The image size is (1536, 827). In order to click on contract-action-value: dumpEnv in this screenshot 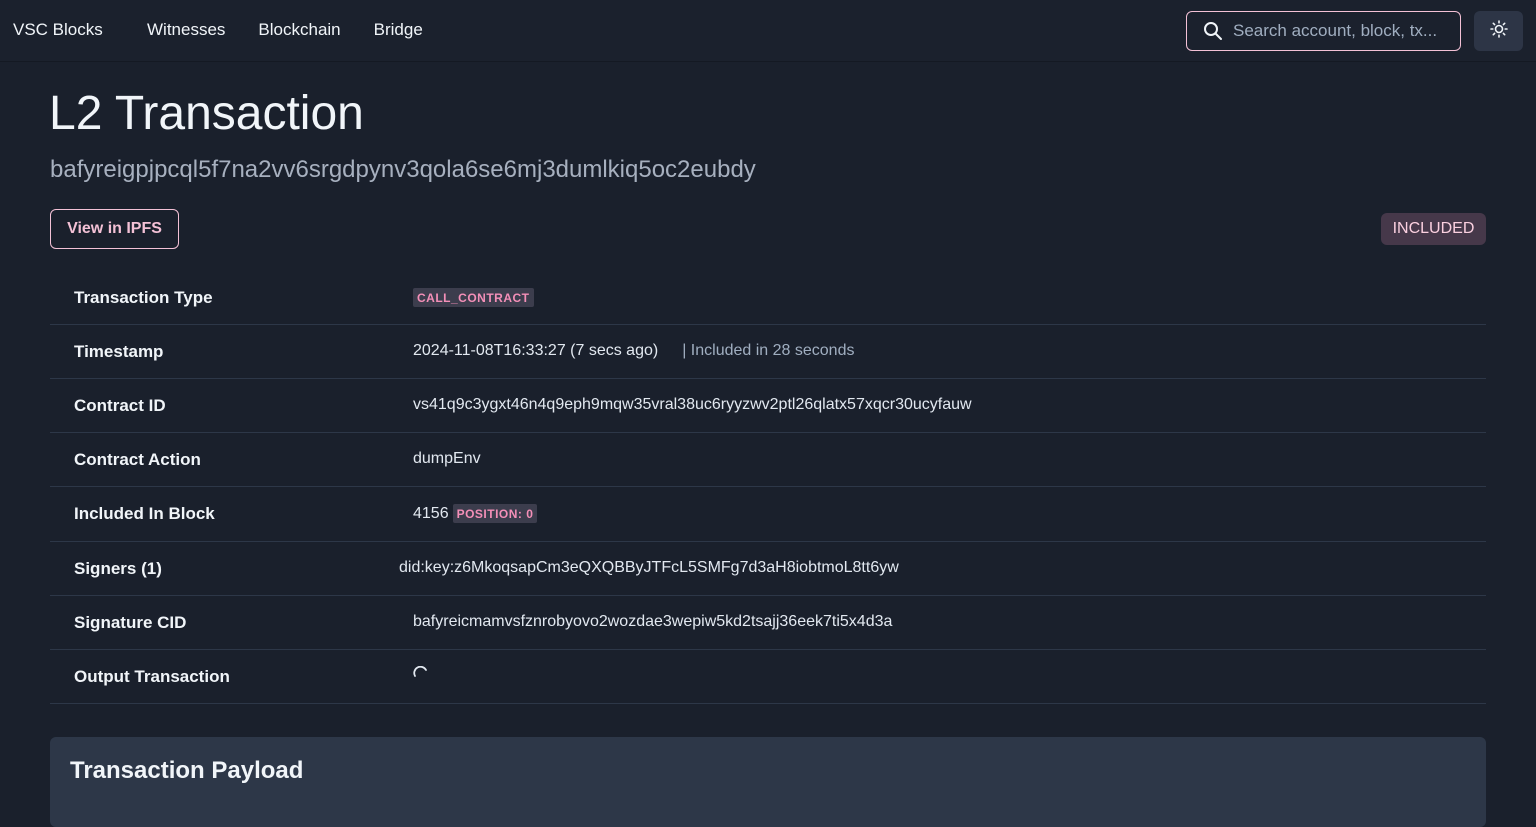, I will do `click(447, 458)`.